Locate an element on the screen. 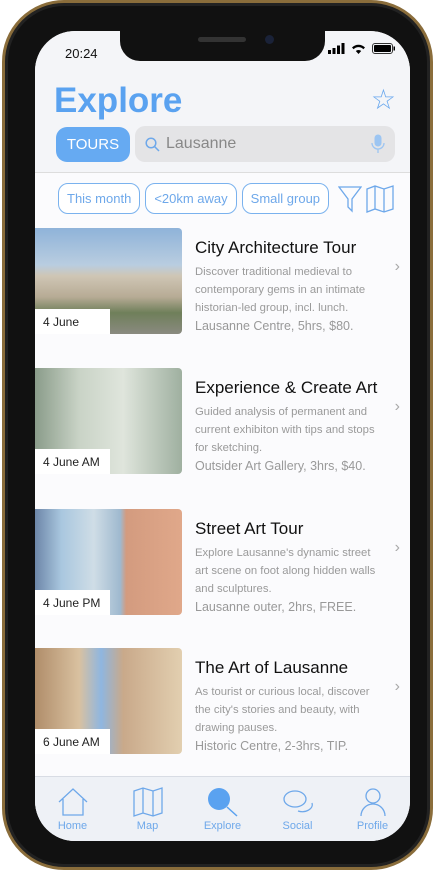 This screenshot has width=435, height=870. notch is located at coordinates (222, 46).